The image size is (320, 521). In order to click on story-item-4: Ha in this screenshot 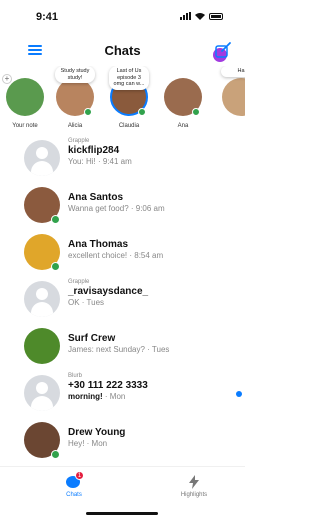, I will do `click(230, 101)`.